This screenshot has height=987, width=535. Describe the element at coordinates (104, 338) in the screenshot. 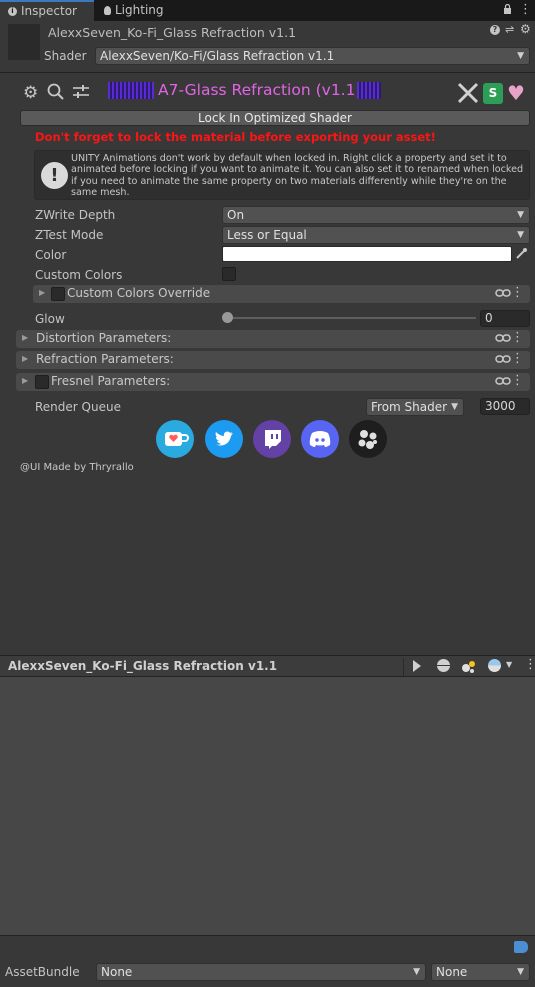

I see `distortion-parameters-label: Distortion Parameters:` at that location.